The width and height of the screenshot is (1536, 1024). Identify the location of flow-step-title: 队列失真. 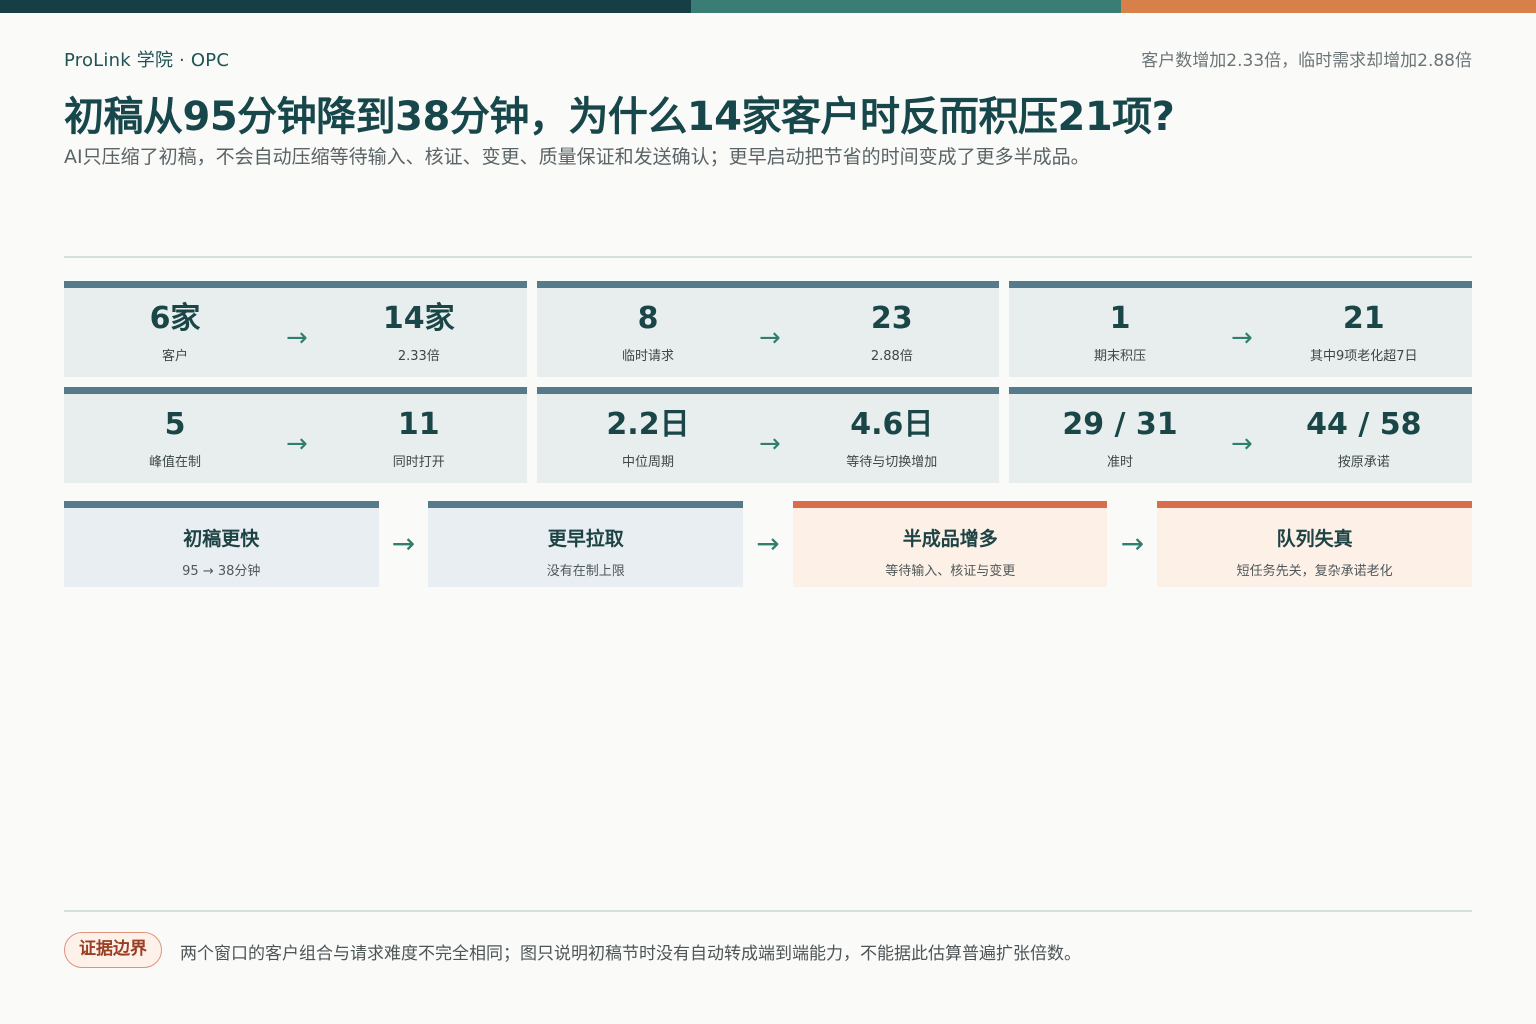
(1314, 539).